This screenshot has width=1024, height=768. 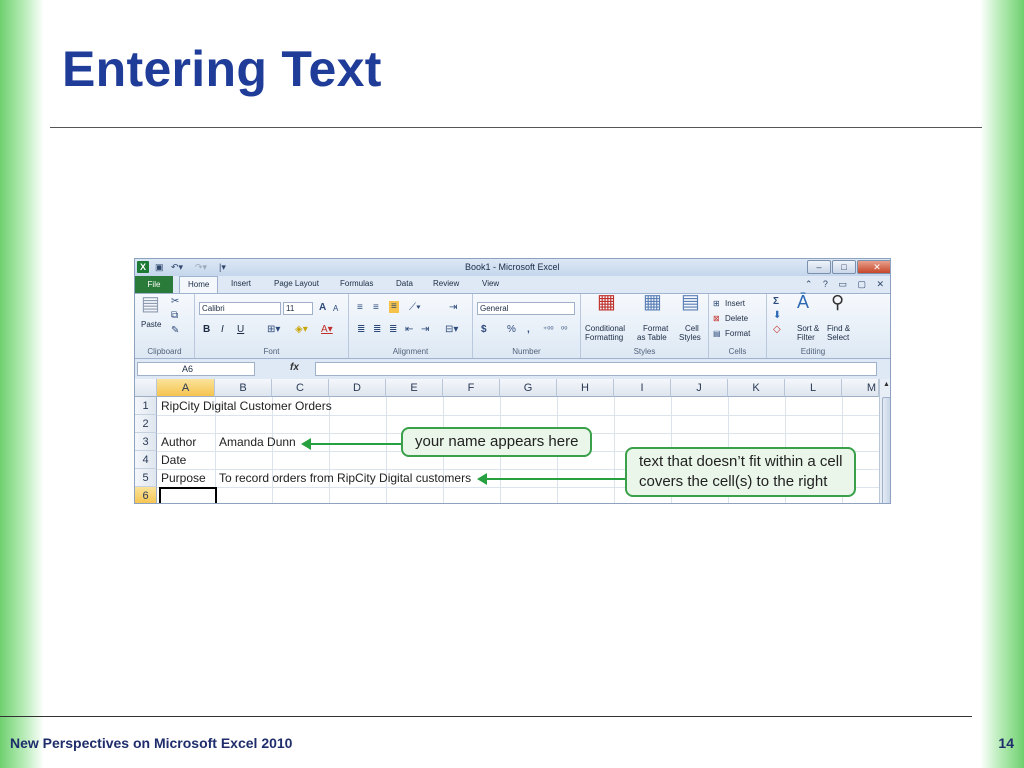 What do you see at coordinates (605, 328) in the screenshot?
I see `conditional-formatting-label: Conditional` at bounding box center [605, 328].